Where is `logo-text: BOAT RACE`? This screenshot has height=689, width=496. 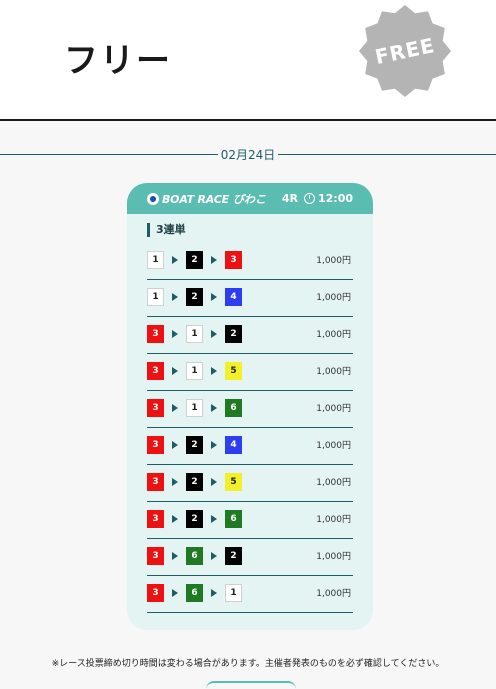
logo-text: BOAT RACE is located at coordinates (195, 199).